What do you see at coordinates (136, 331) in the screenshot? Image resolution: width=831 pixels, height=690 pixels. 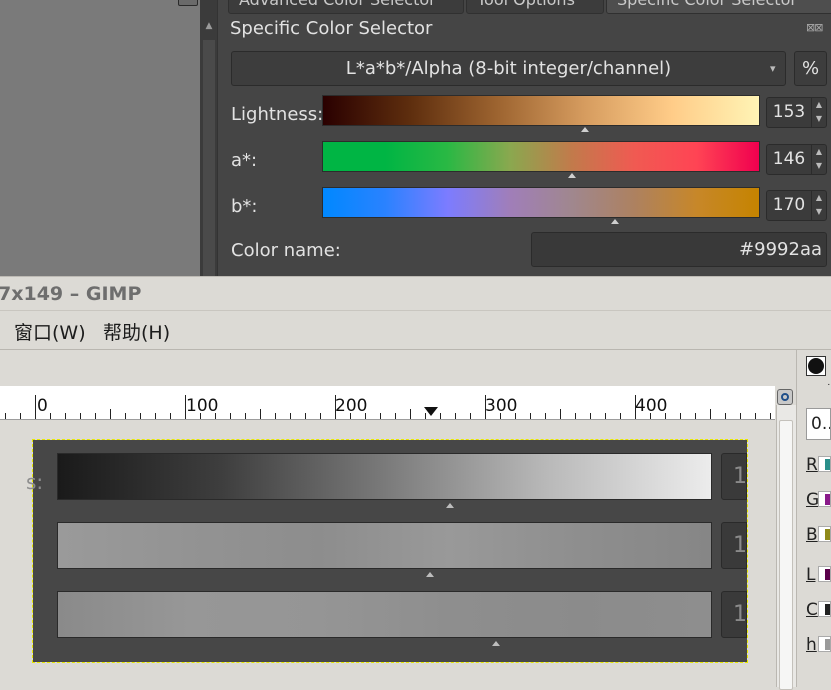 I see `menu-help: 帮助(H)` at bounding box center [136, 331].